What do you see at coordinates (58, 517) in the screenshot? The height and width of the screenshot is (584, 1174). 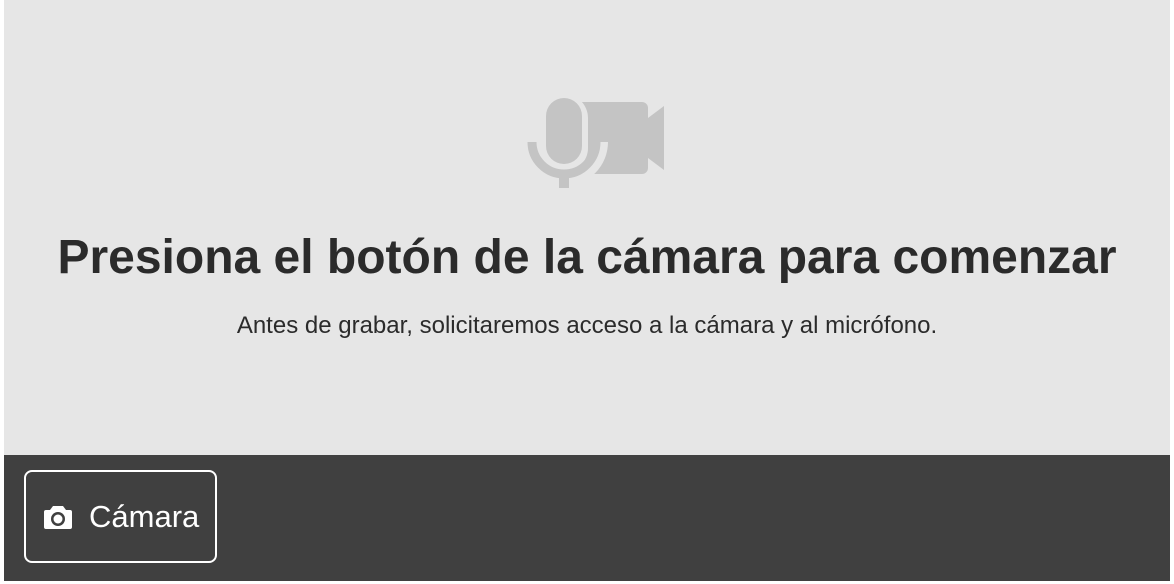 I see `camera-icon` at bounding box center [58, 517].